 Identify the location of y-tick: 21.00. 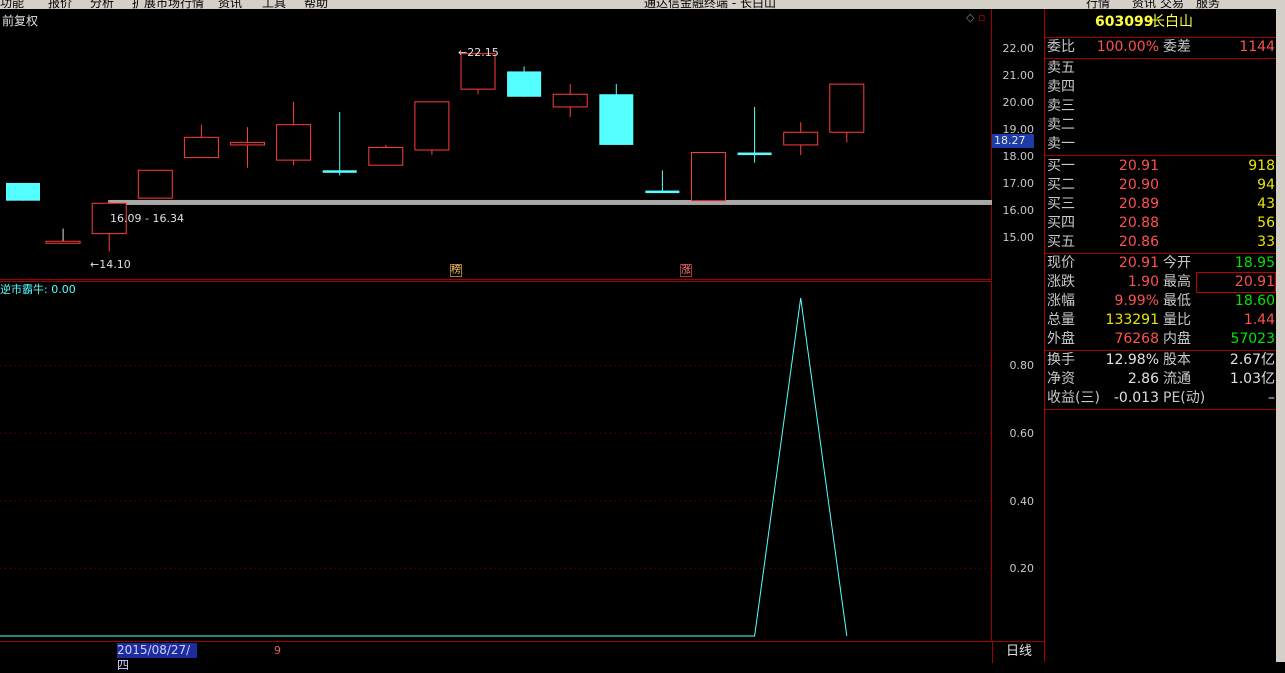
(1018, 75).